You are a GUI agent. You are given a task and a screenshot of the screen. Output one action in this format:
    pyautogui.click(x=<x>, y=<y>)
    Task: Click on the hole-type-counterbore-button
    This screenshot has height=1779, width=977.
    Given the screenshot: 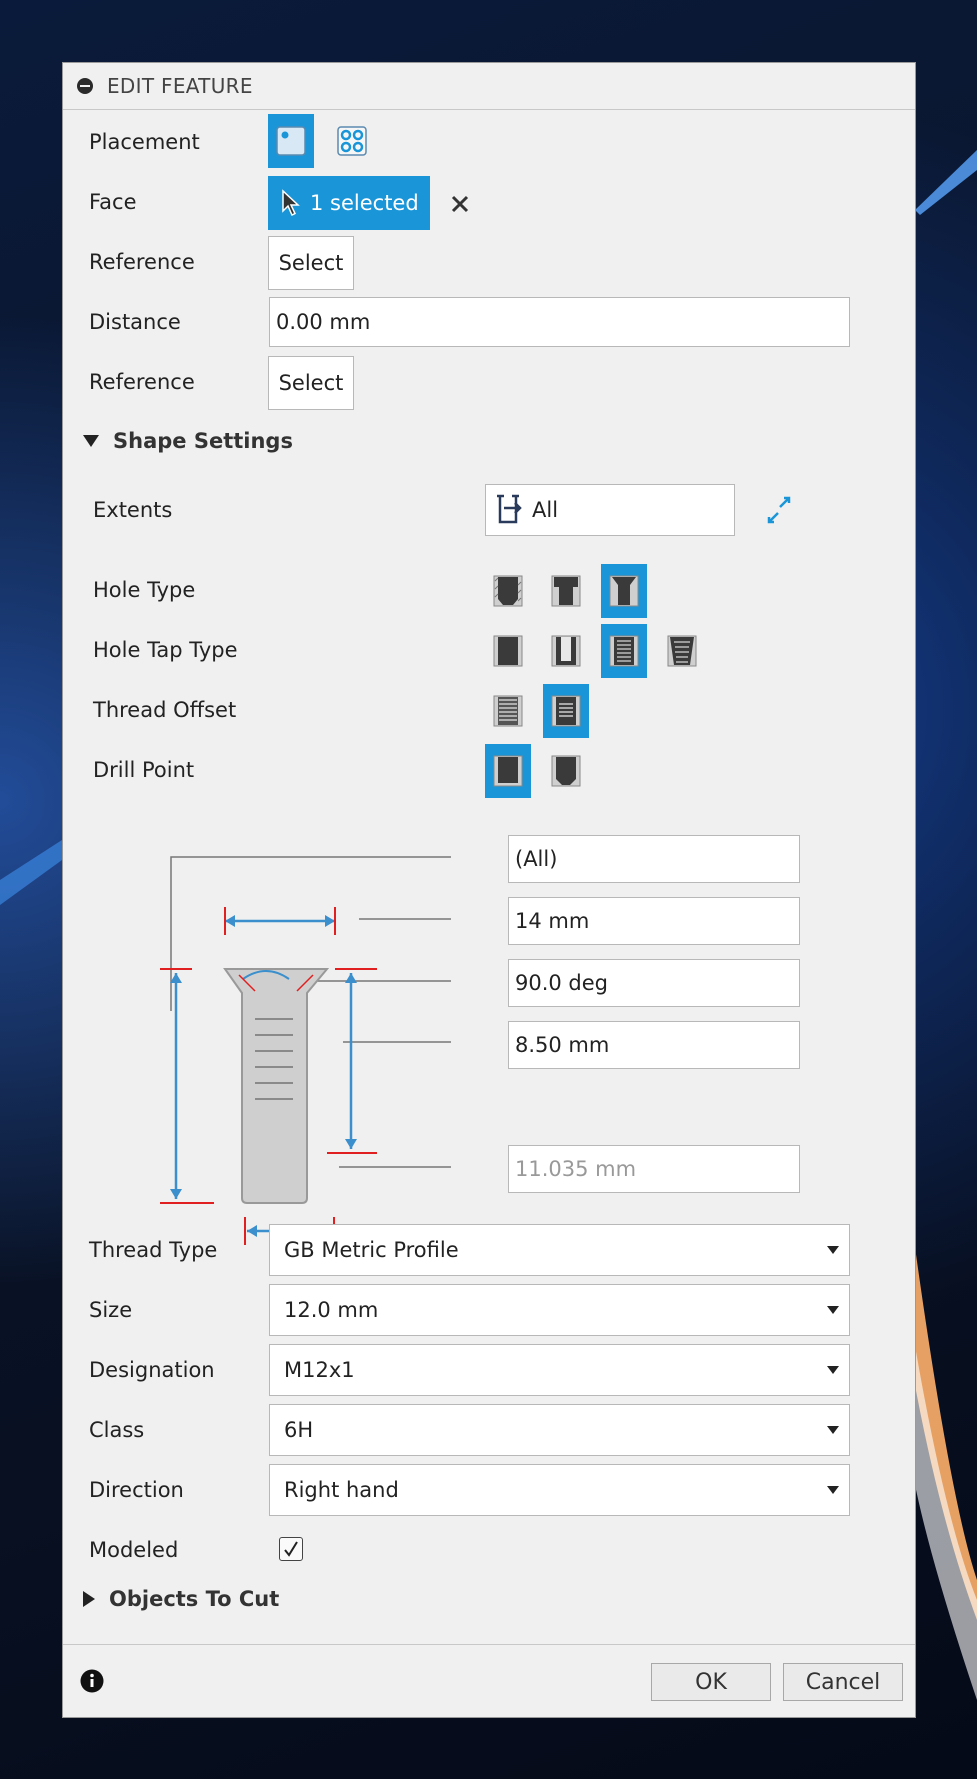 What is the action you would take?
    pyautogui.click(x=566, y=591)
    